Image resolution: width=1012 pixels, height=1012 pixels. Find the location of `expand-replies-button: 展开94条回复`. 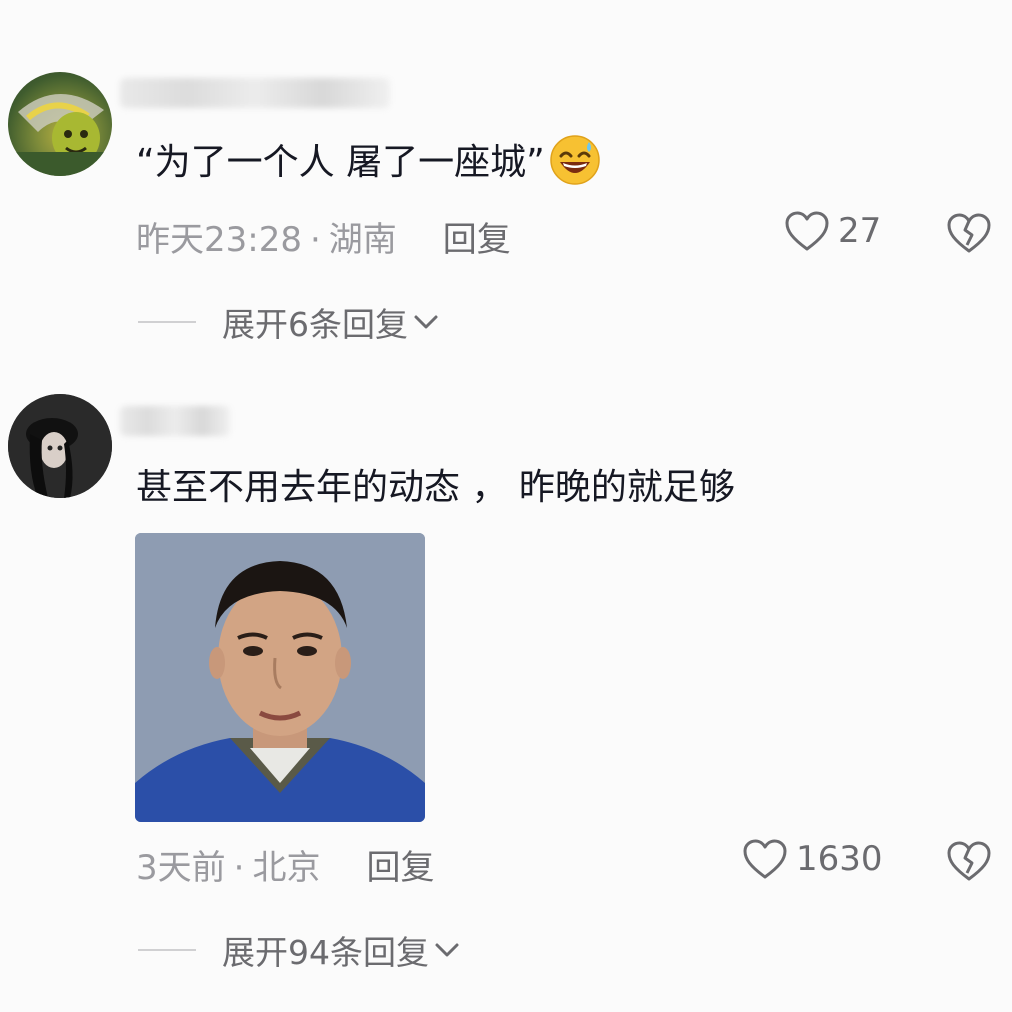

expand-replies-button: 展开94条回复 is located at coordinates (299, 950).